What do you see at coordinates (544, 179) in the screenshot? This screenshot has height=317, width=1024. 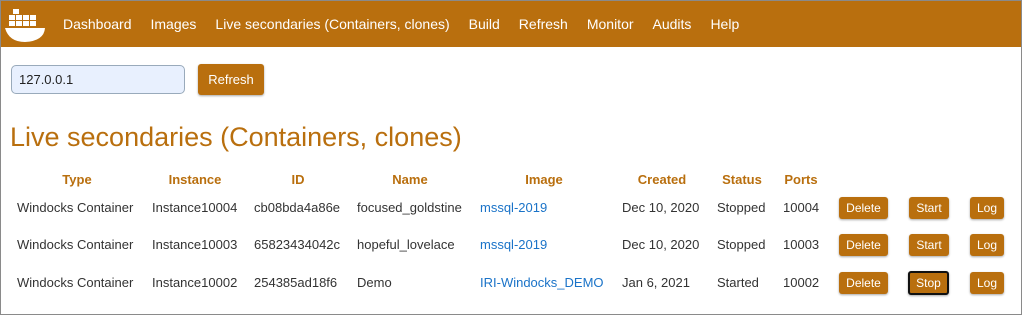 I see `header-image: Image` at bounding box center [544, 179].